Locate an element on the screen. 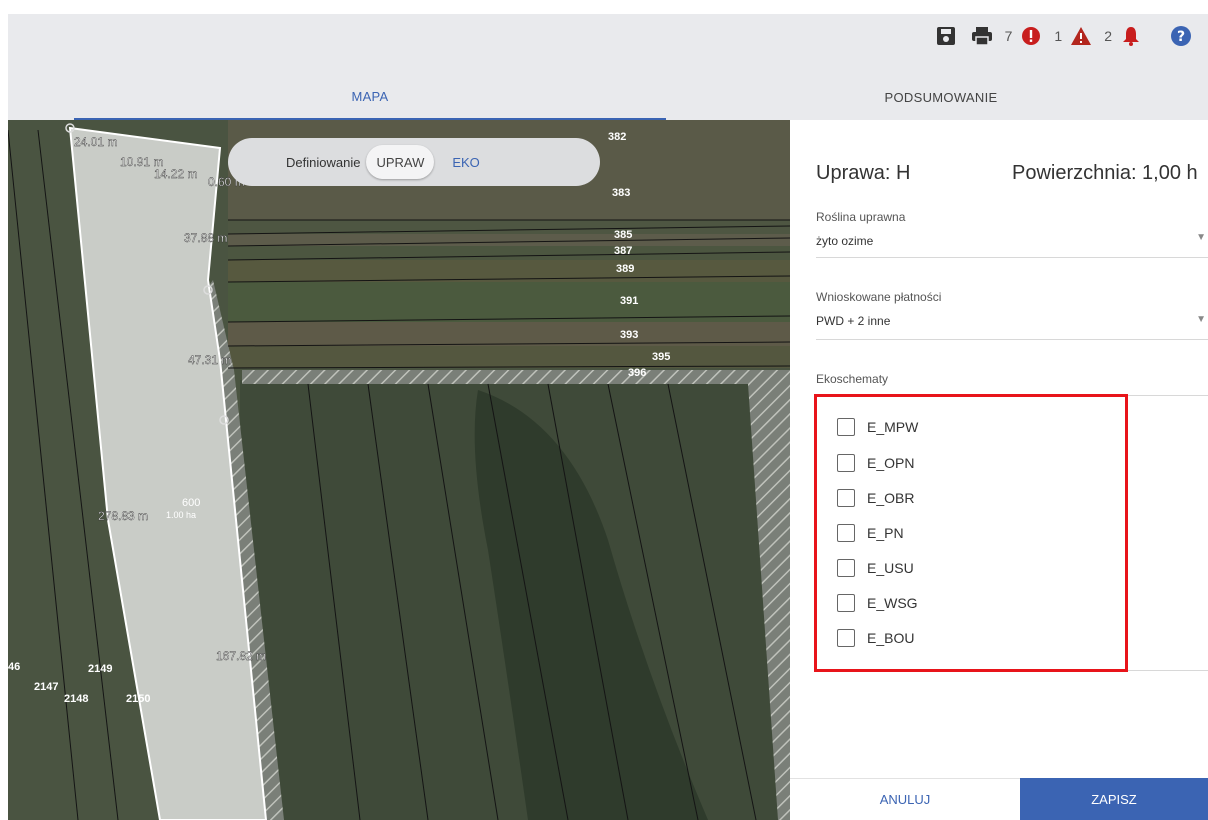 The height and width of the screenshot is (820, 1208). top-bar: 7 1 2 ? is located at coordinates (608, 44).